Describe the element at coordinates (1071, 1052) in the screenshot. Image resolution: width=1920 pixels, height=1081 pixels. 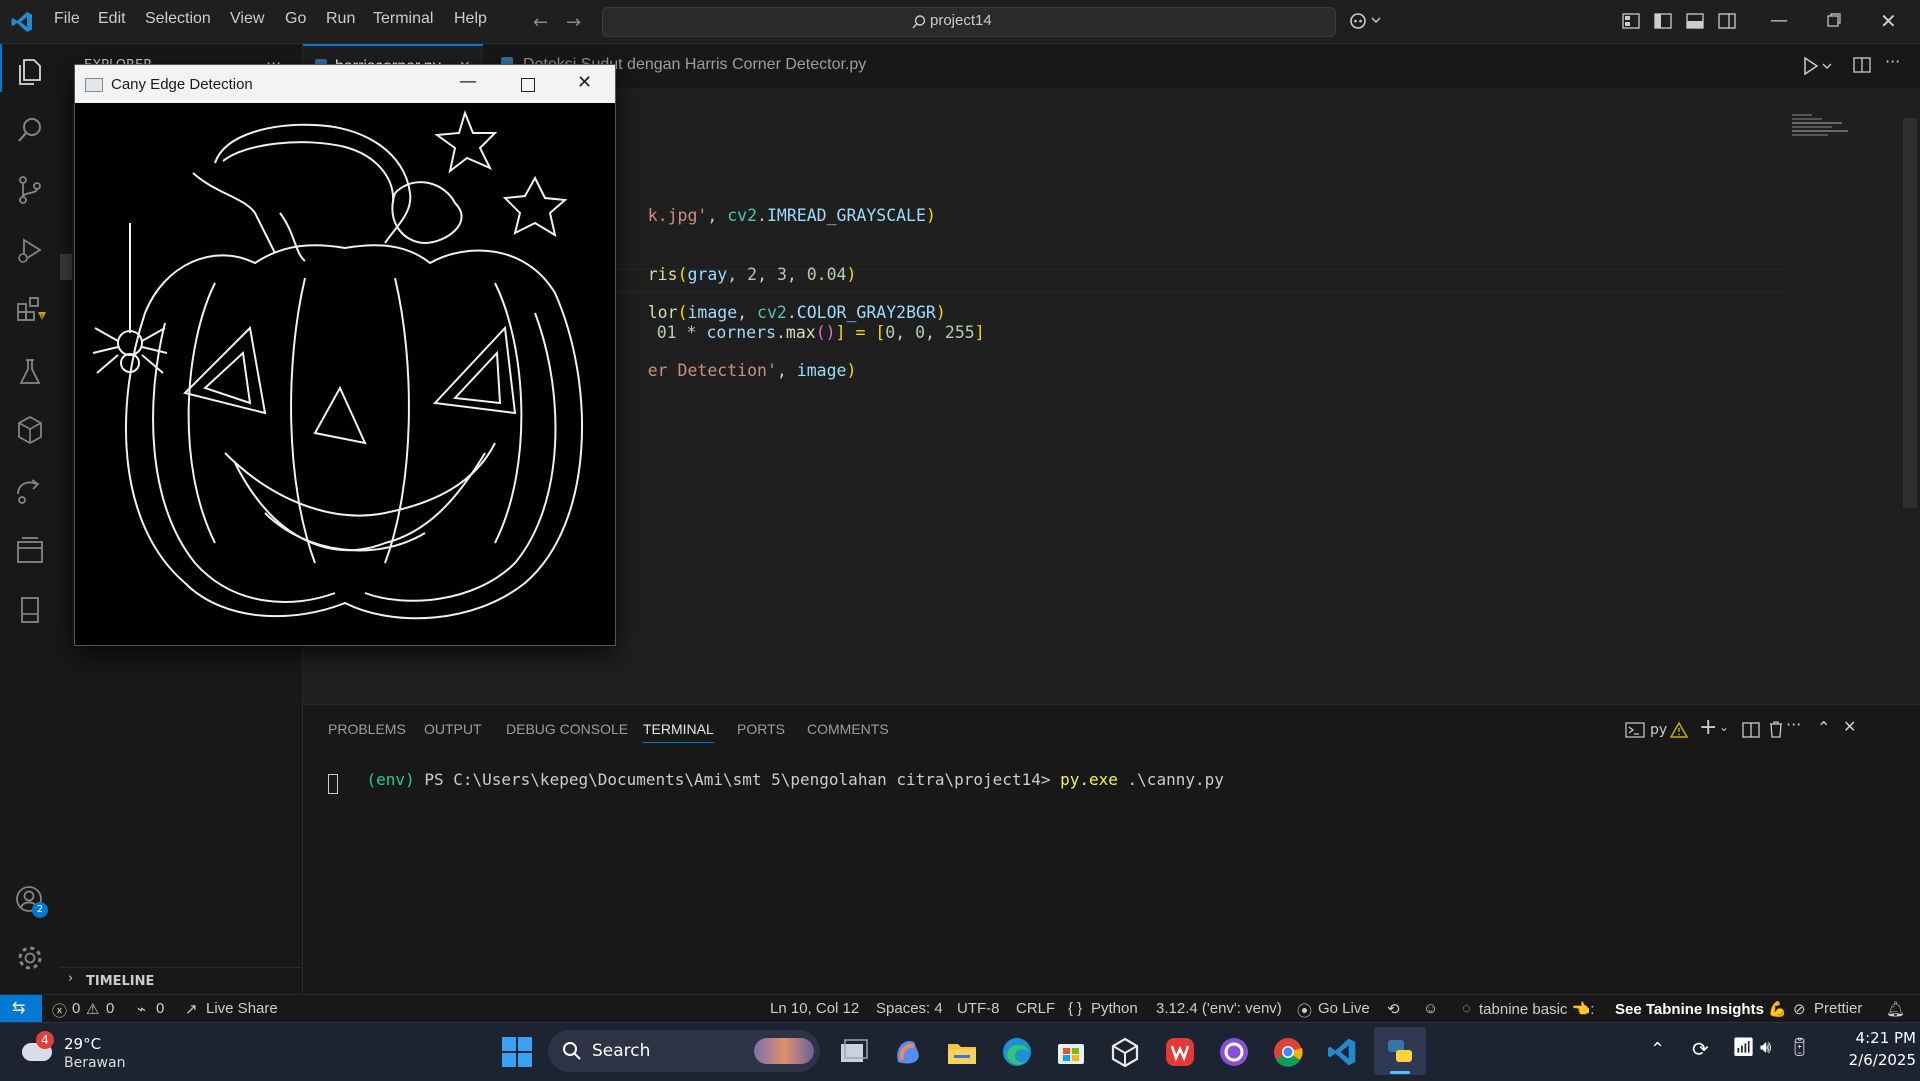
I see `microsoft-store-icon` at that location.